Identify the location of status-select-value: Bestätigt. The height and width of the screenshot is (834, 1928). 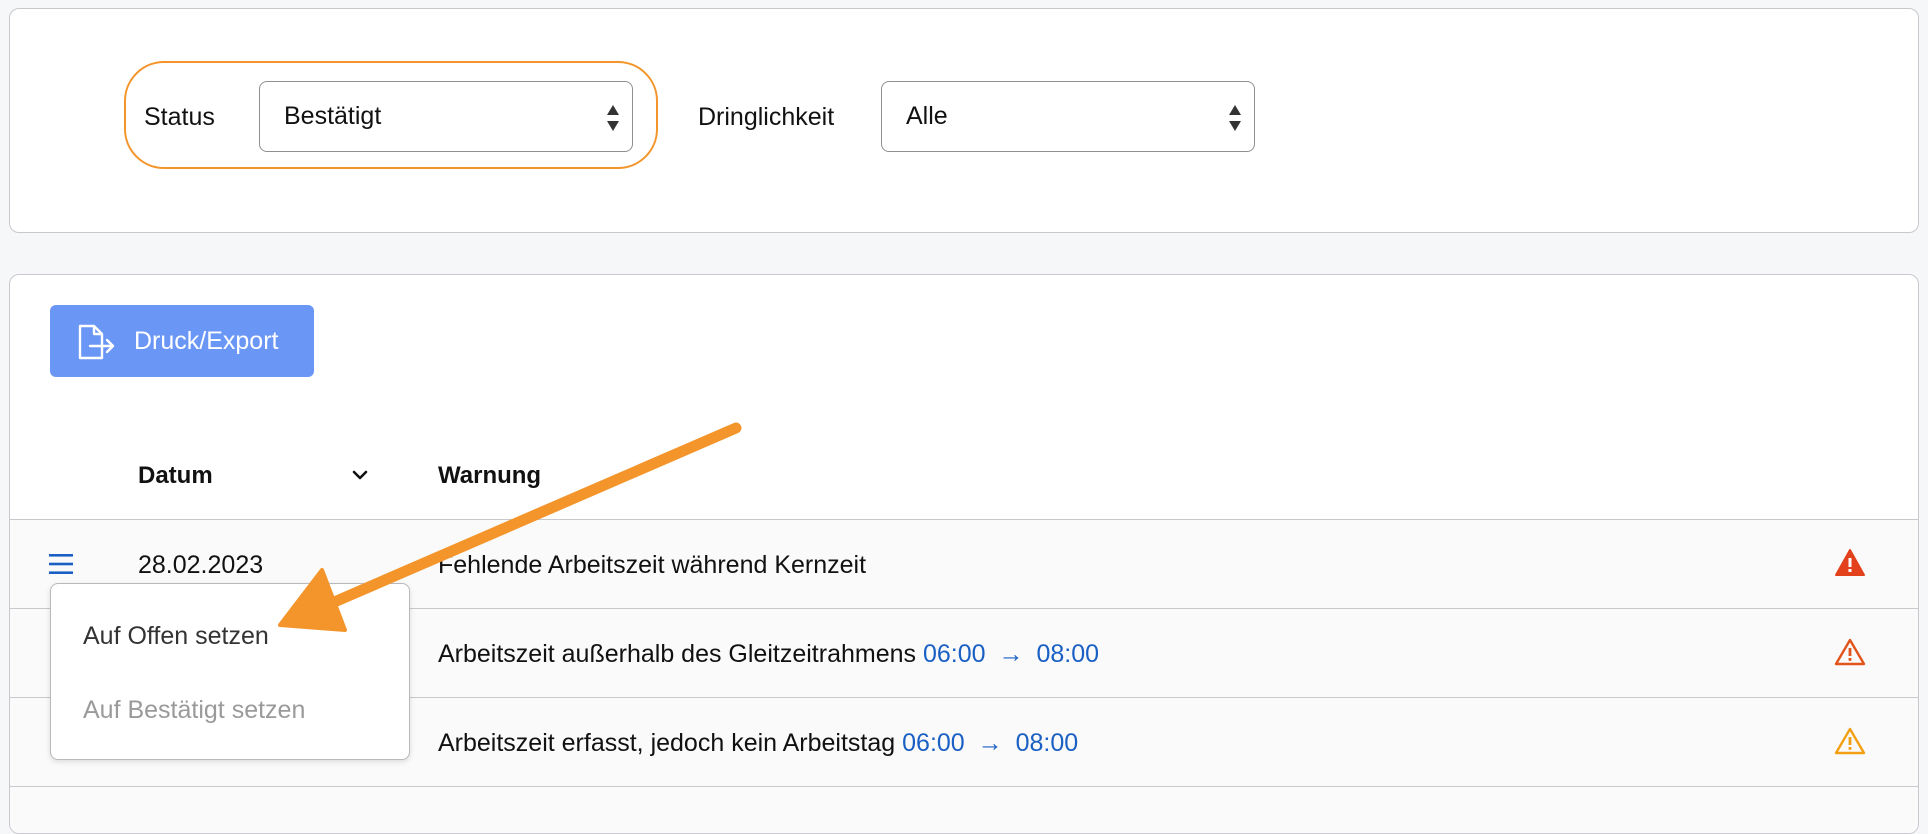
(333, 116).